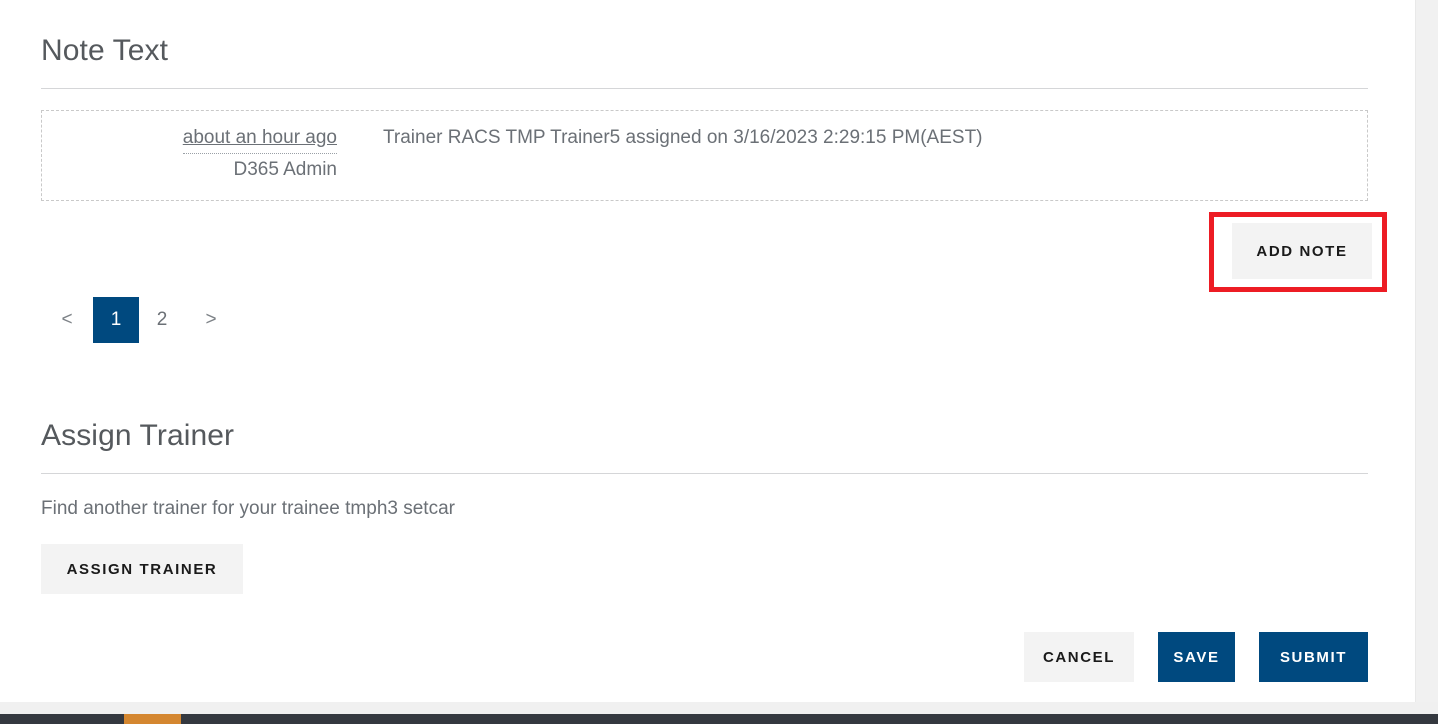 This screenshot has width=1438, height=724. What do you see at coordinates (714, 247) in the screenshot?
I see `add-note-row: ADD NOTE` at bounding box center [714, 247].